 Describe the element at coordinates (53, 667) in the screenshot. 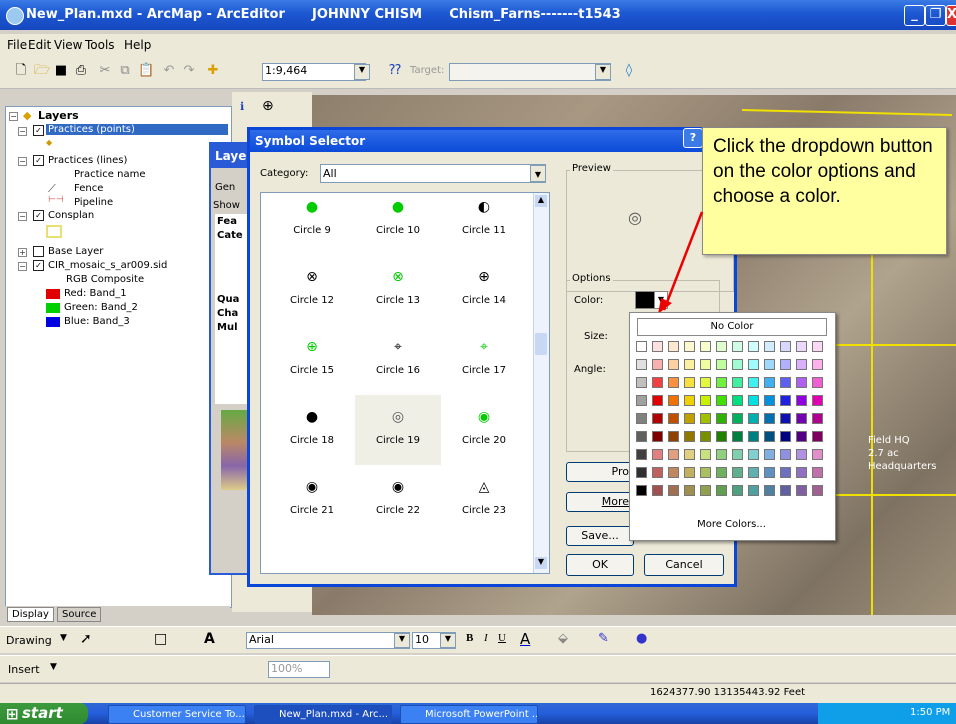

I see `chevron-down-icon: ▼` at that location.